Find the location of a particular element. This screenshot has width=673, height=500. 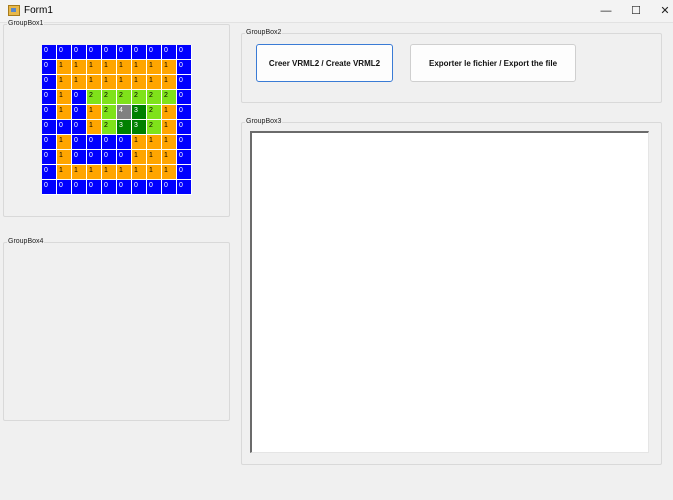

maximize-button: ☐ is located at coordinates (636, 11).